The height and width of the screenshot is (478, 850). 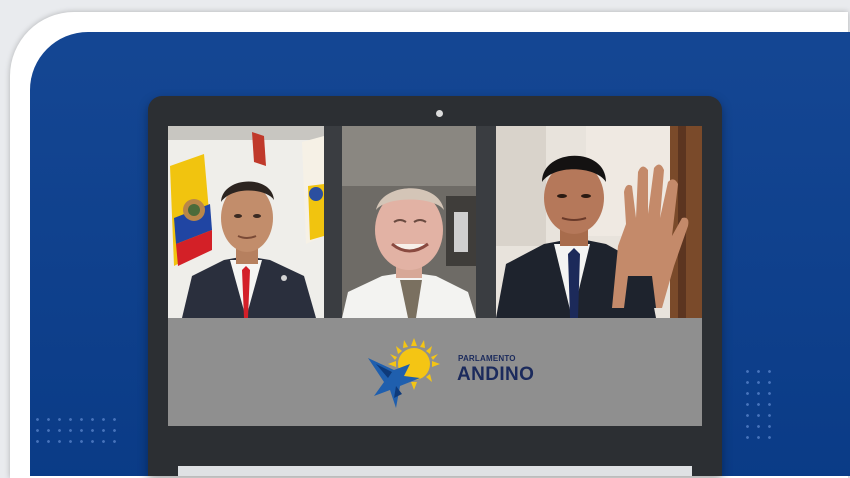 What do you see at coordinates (404, 373) in the screenshot?
I see `parlamento-andino-emblem-icon` at bounding box center [404, 373].